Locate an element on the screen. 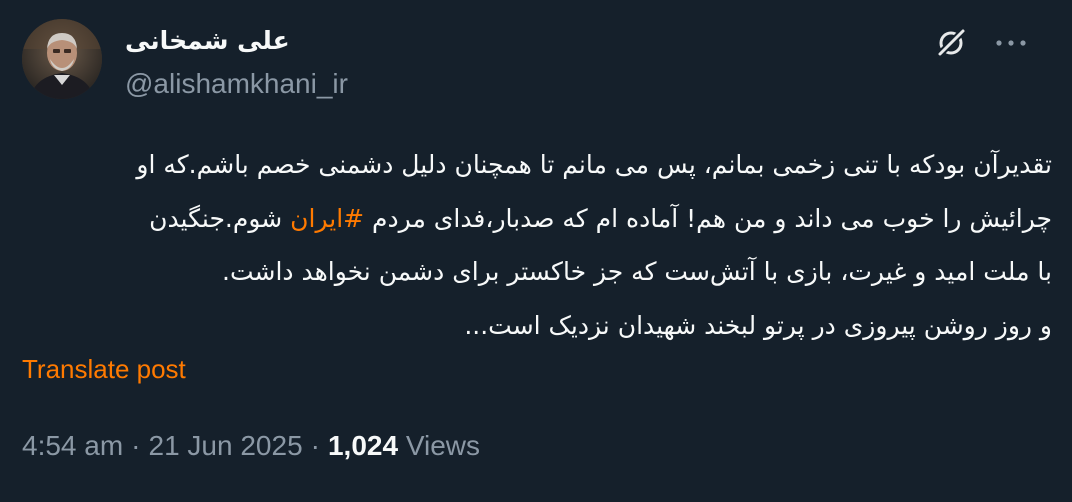  post-date: 21 Jun 2025 is located at coordinates (226, 445).